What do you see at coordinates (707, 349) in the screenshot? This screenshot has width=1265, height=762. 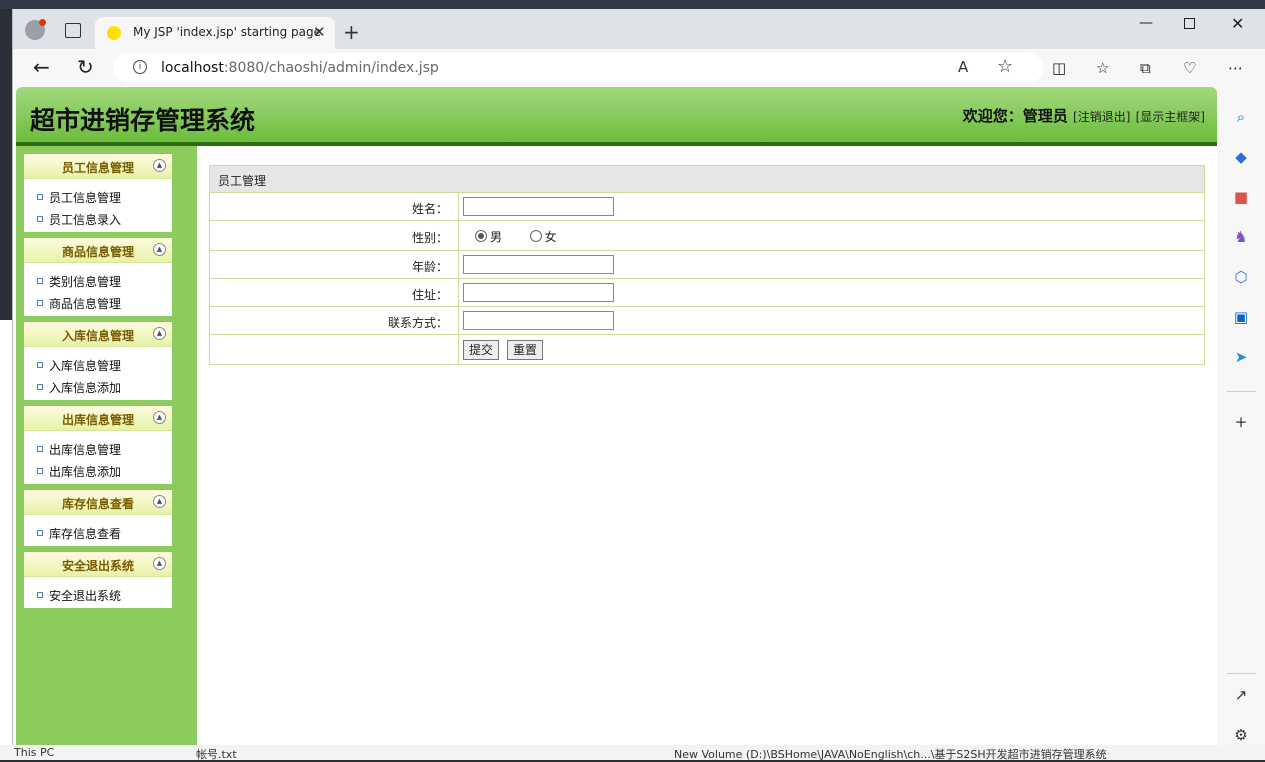 I see `form-row-actions: 提交 重置` at bounding box center [707, 349].